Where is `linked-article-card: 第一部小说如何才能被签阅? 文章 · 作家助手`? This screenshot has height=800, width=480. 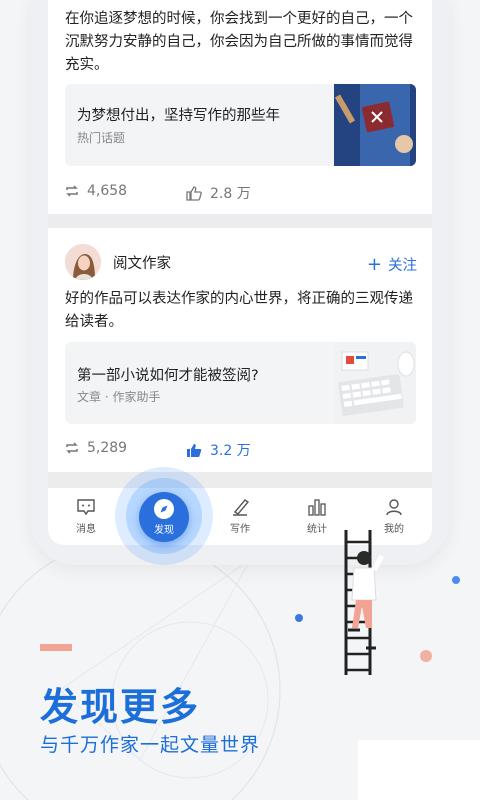
linked-article-card: 第一部小说如何才能被签阅? 文章 · 作家助手 is located at coordinates (240, 383).